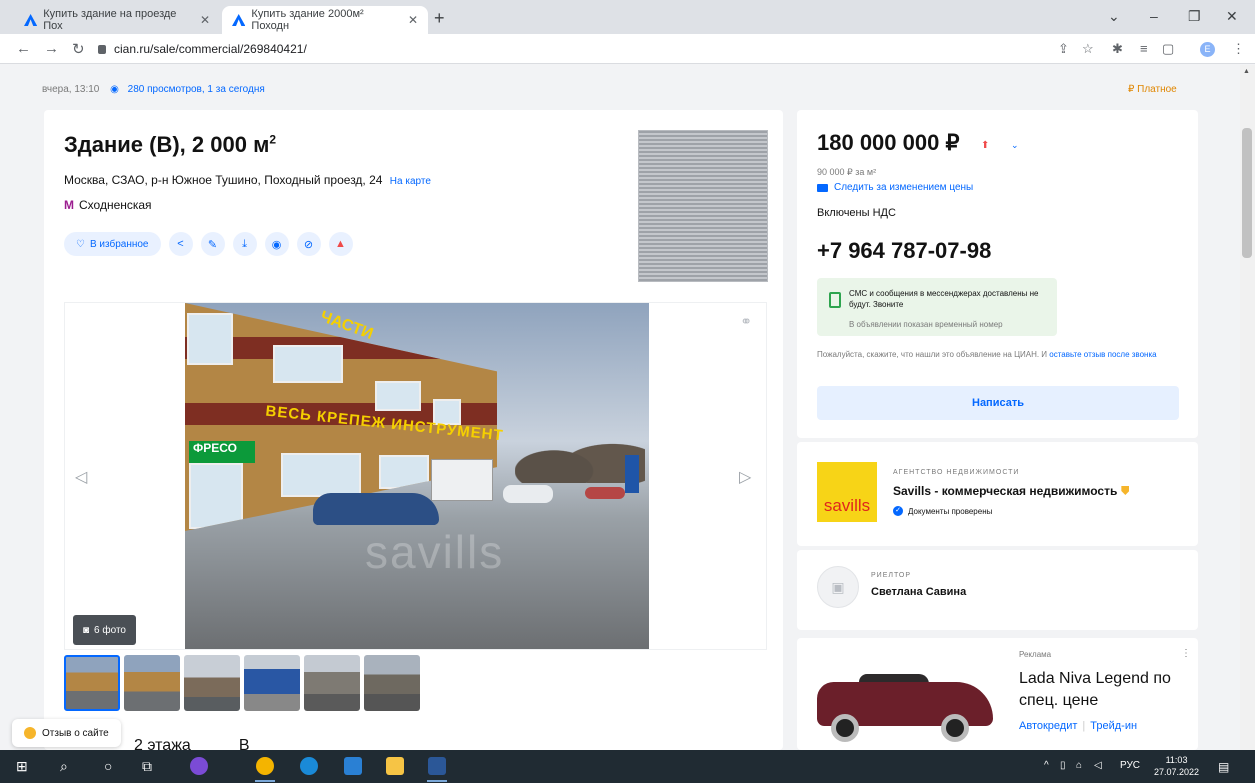 The width and height of the screenshot is (1255, 783). What do you see at coordinates (410, 181) in the screenshot?
I see `map-link: На карте` at bounding box center [410, 181].